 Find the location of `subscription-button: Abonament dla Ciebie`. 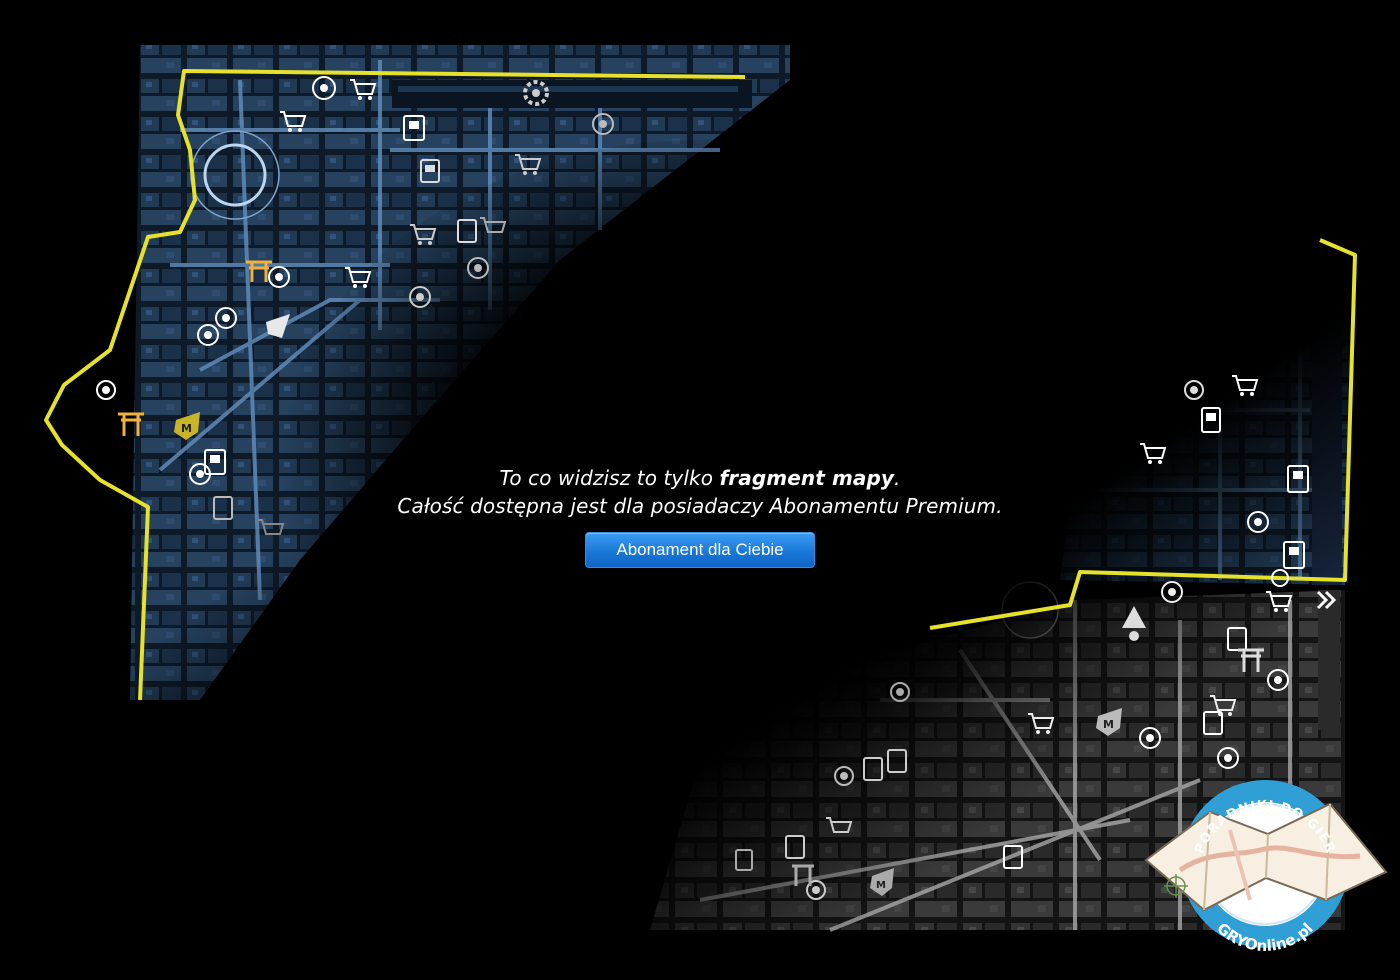

subscription-button: Abonament dla Ciebie is located at coordinates (700, 550).